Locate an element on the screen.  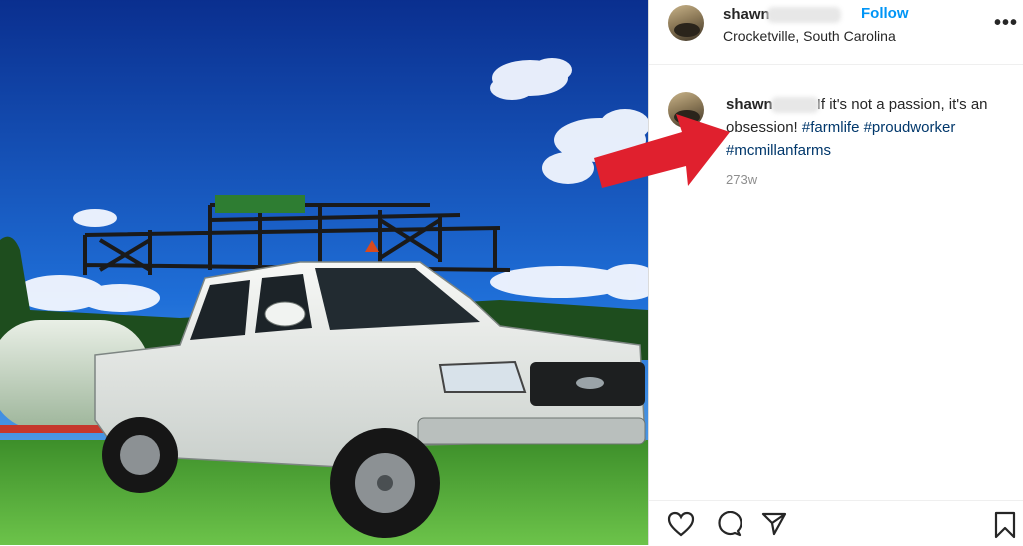
hashtag-link: #farmlife is located at coordinates (831, 127).